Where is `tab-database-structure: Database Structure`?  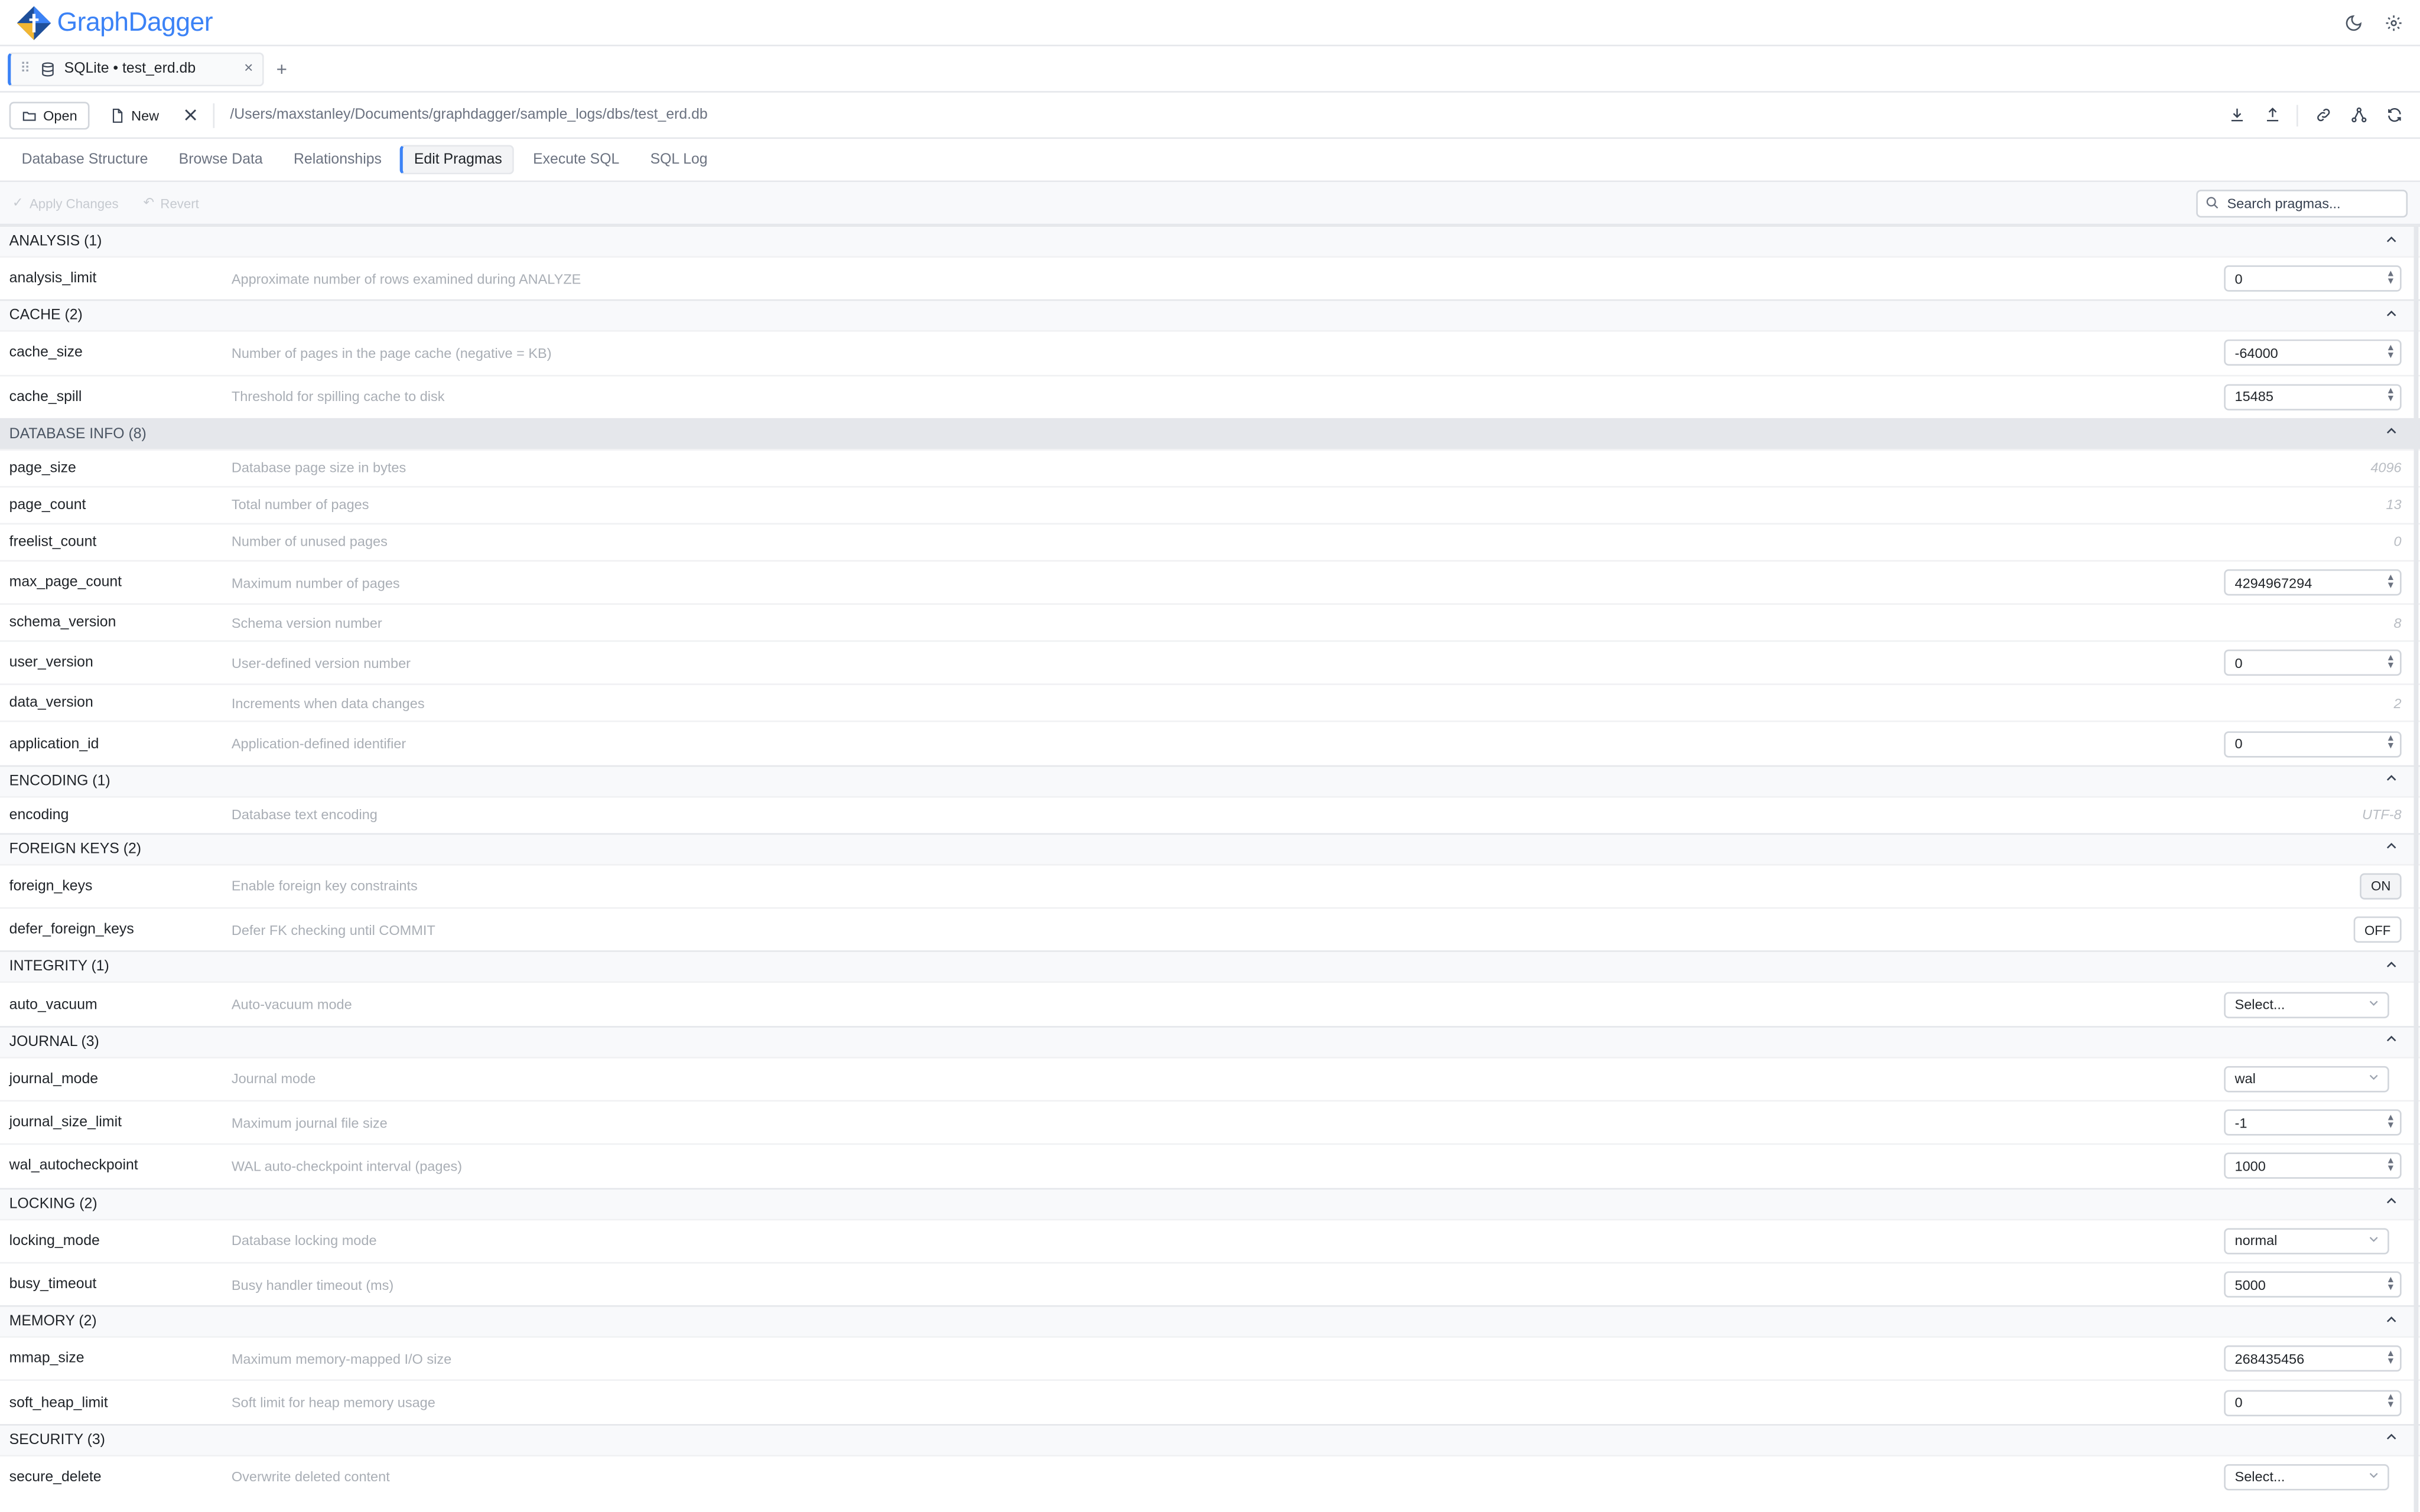
tab-database-structure: Database Structure is located at coordinates (85, 160).